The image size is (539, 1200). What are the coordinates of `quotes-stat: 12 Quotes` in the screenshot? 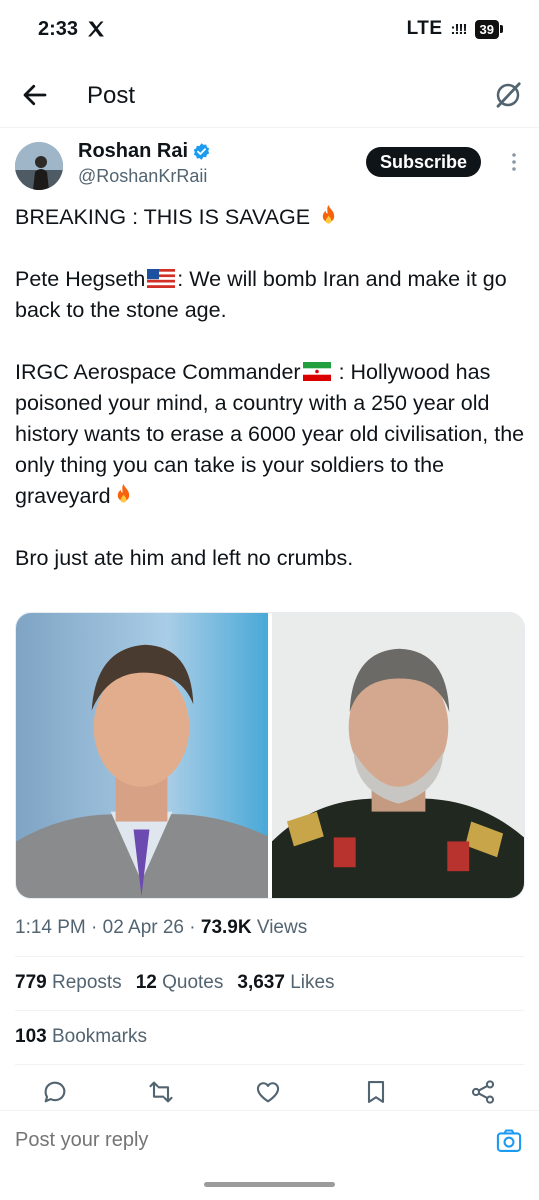 It's located at (180, 983).